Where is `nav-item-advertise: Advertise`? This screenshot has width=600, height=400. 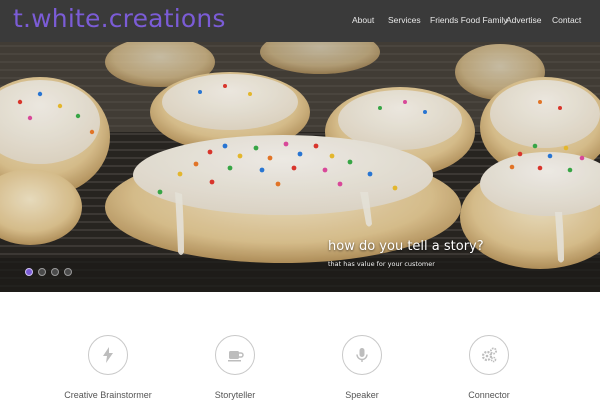
nav-item-advertise: Advertise is located at coordinates (523, 20).